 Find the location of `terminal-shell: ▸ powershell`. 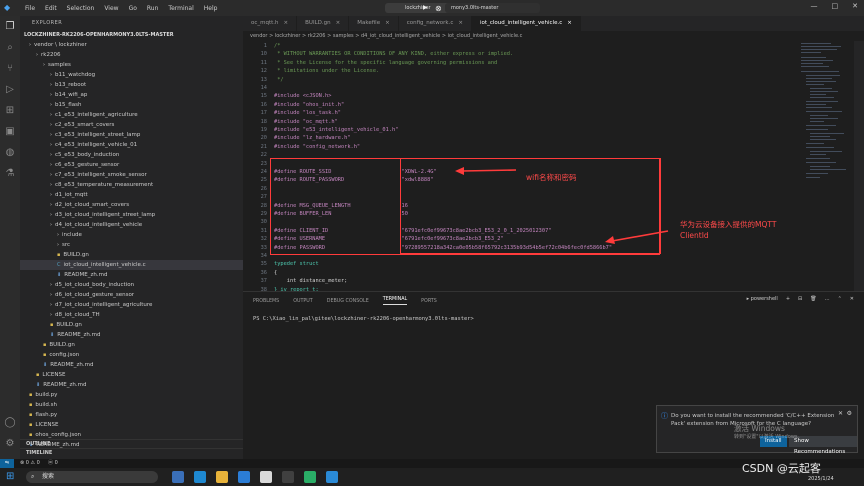

terminal-shell: ▸ powershell is located at coordinates (762, 299).